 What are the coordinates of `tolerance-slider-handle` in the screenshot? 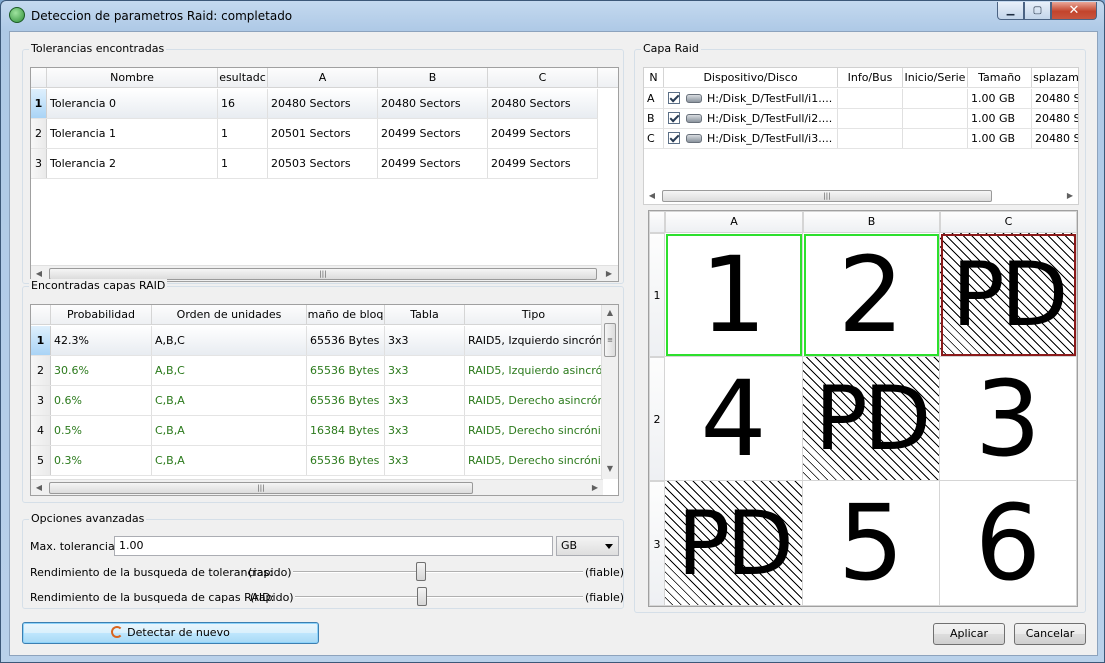 It's located at (420, 571).